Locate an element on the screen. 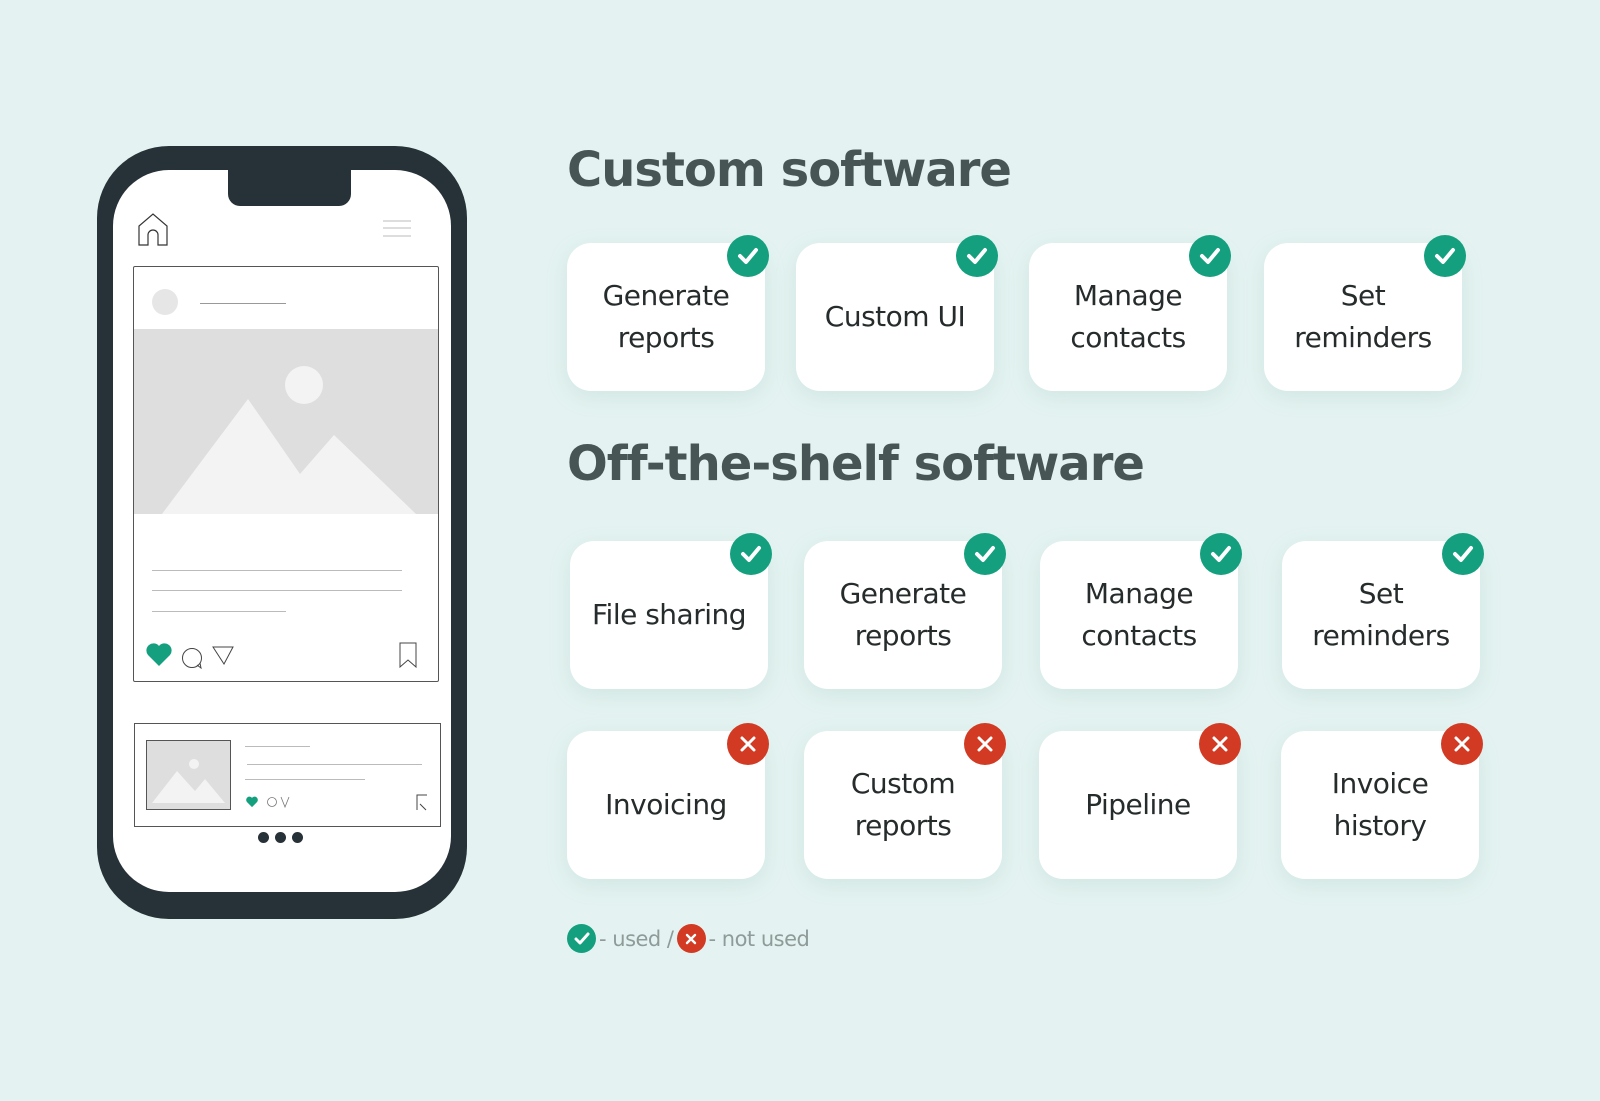 This screenshot has width=1600, height=1101. feature-label: Invoicing is located at coordinates (666, 804).